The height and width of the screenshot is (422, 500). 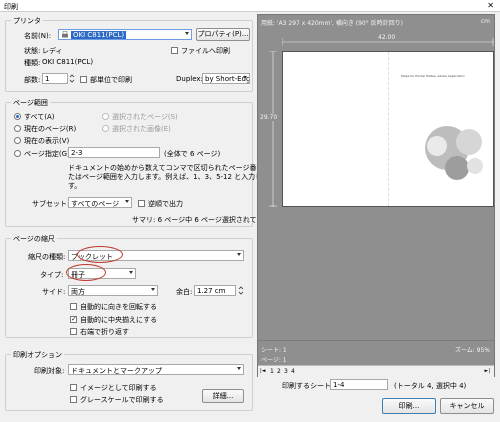 What do you see at coordinates (263, 371) in the screenshot?
I see `pager-first-icon: |◄` at bounding box center [263, 371].